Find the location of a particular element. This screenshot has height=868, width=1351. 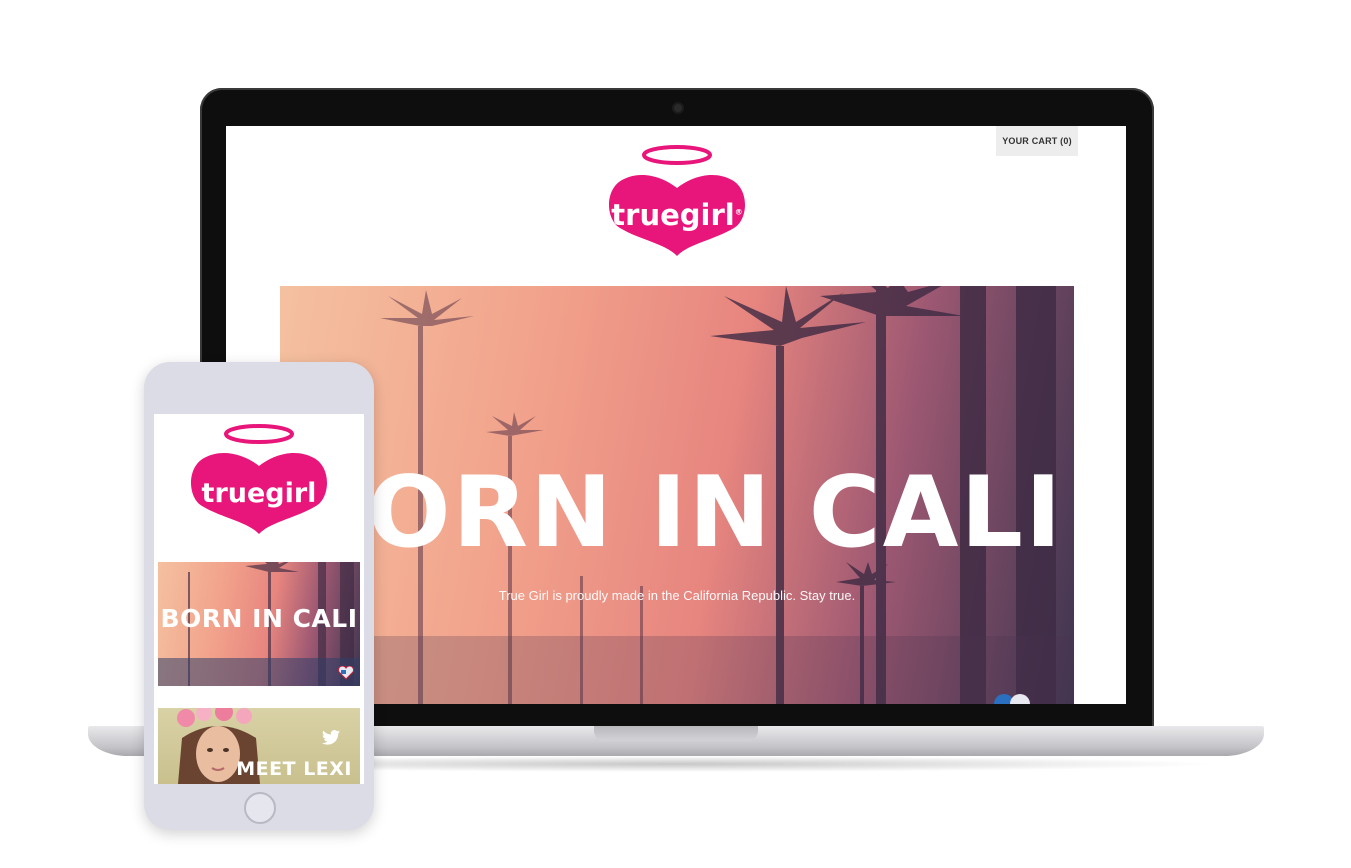

meet-lexi-card: MEET LEXI is located at coordinates (259, 746).